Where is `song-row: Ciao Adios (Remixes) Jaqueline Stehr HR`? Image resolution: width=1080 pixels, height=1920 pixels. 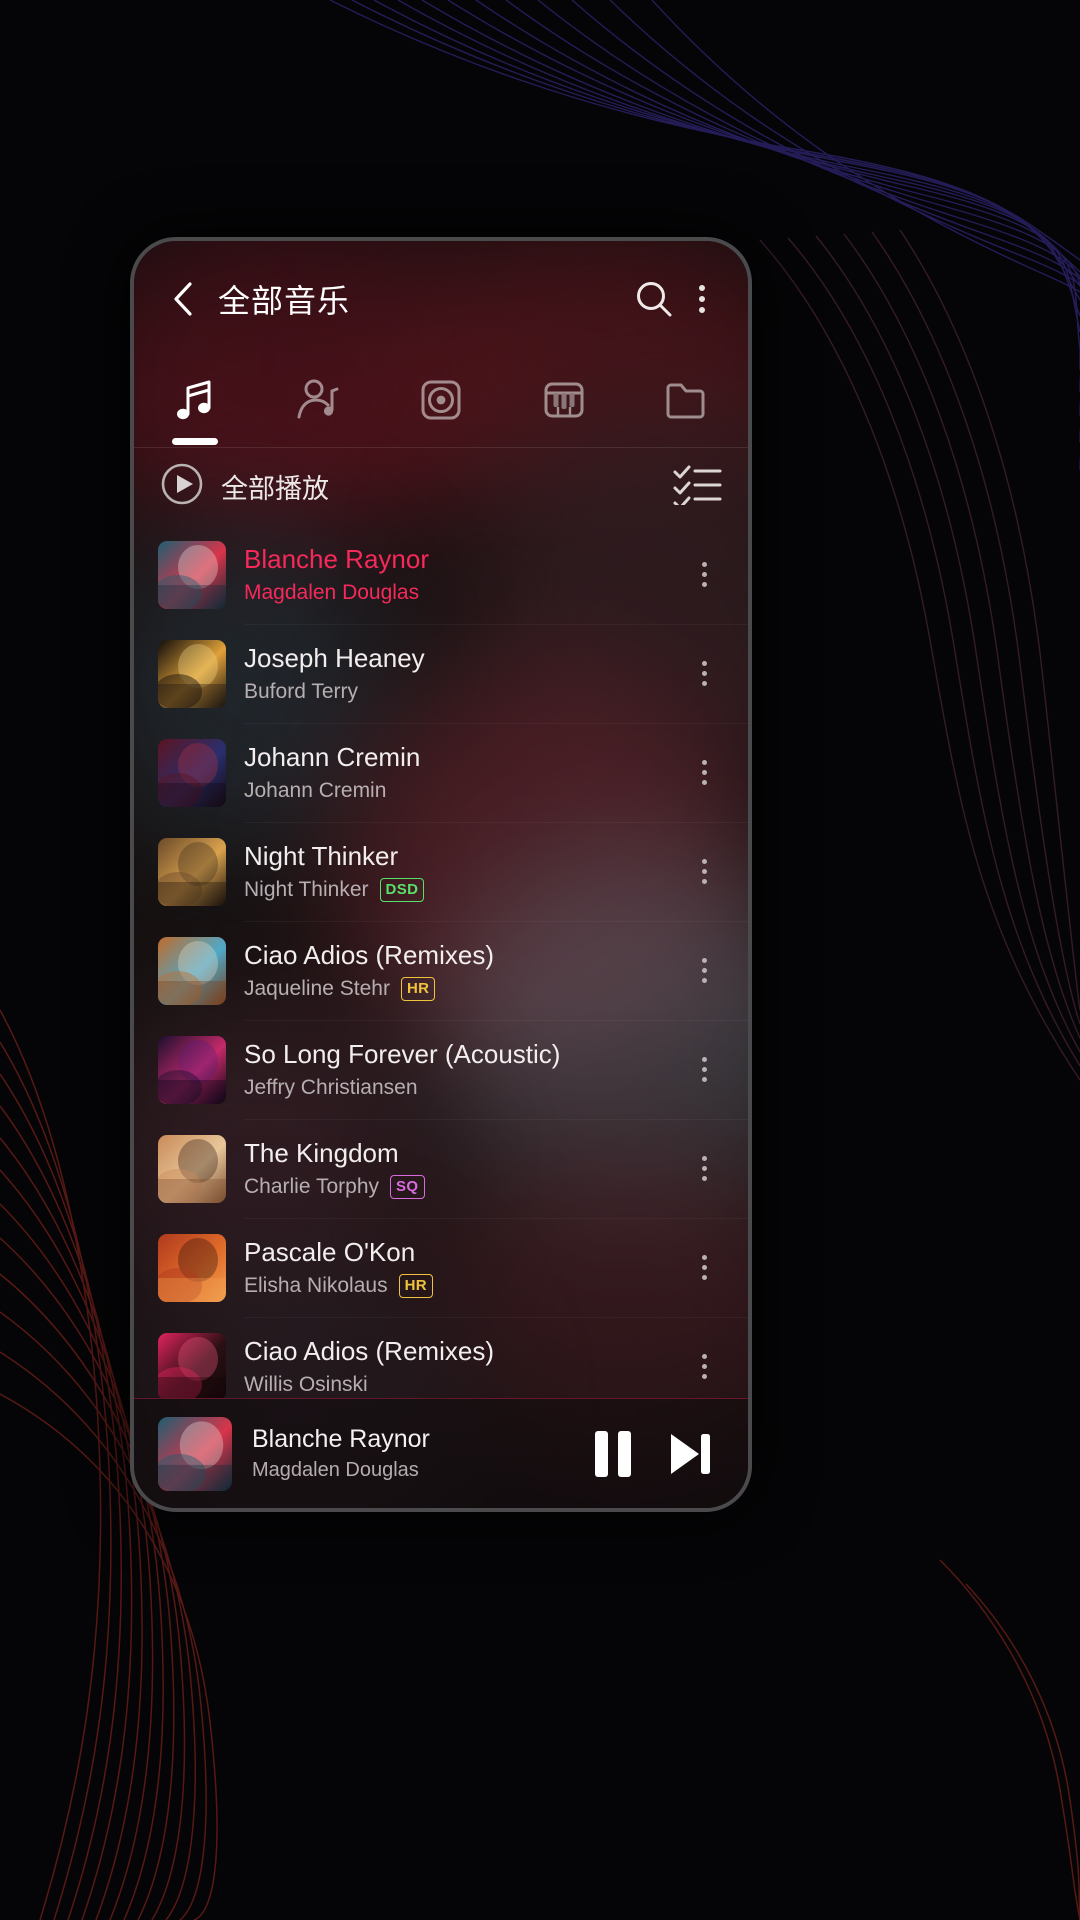 song-row: Ciao Adios (Remixes) Jaqueline Stehr HR is located at coordinates (441, 970).